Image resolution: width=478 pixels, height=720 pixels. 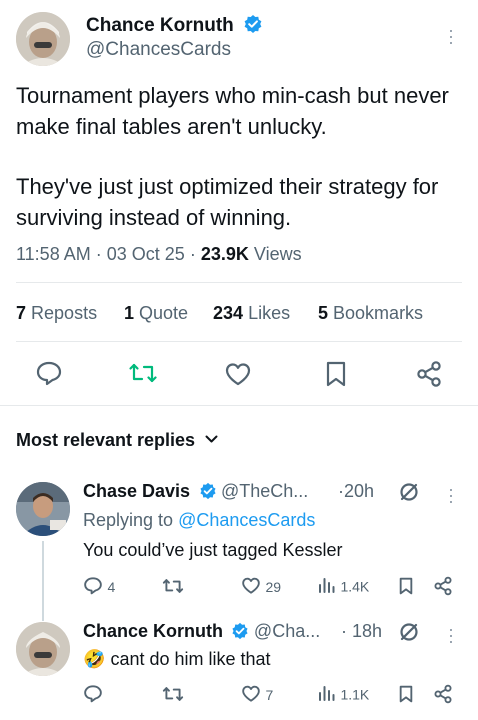 What do you see at coordinates (269, 695) in the screenshot?
I see `like-count: 7` at bounding box center [269, 695].